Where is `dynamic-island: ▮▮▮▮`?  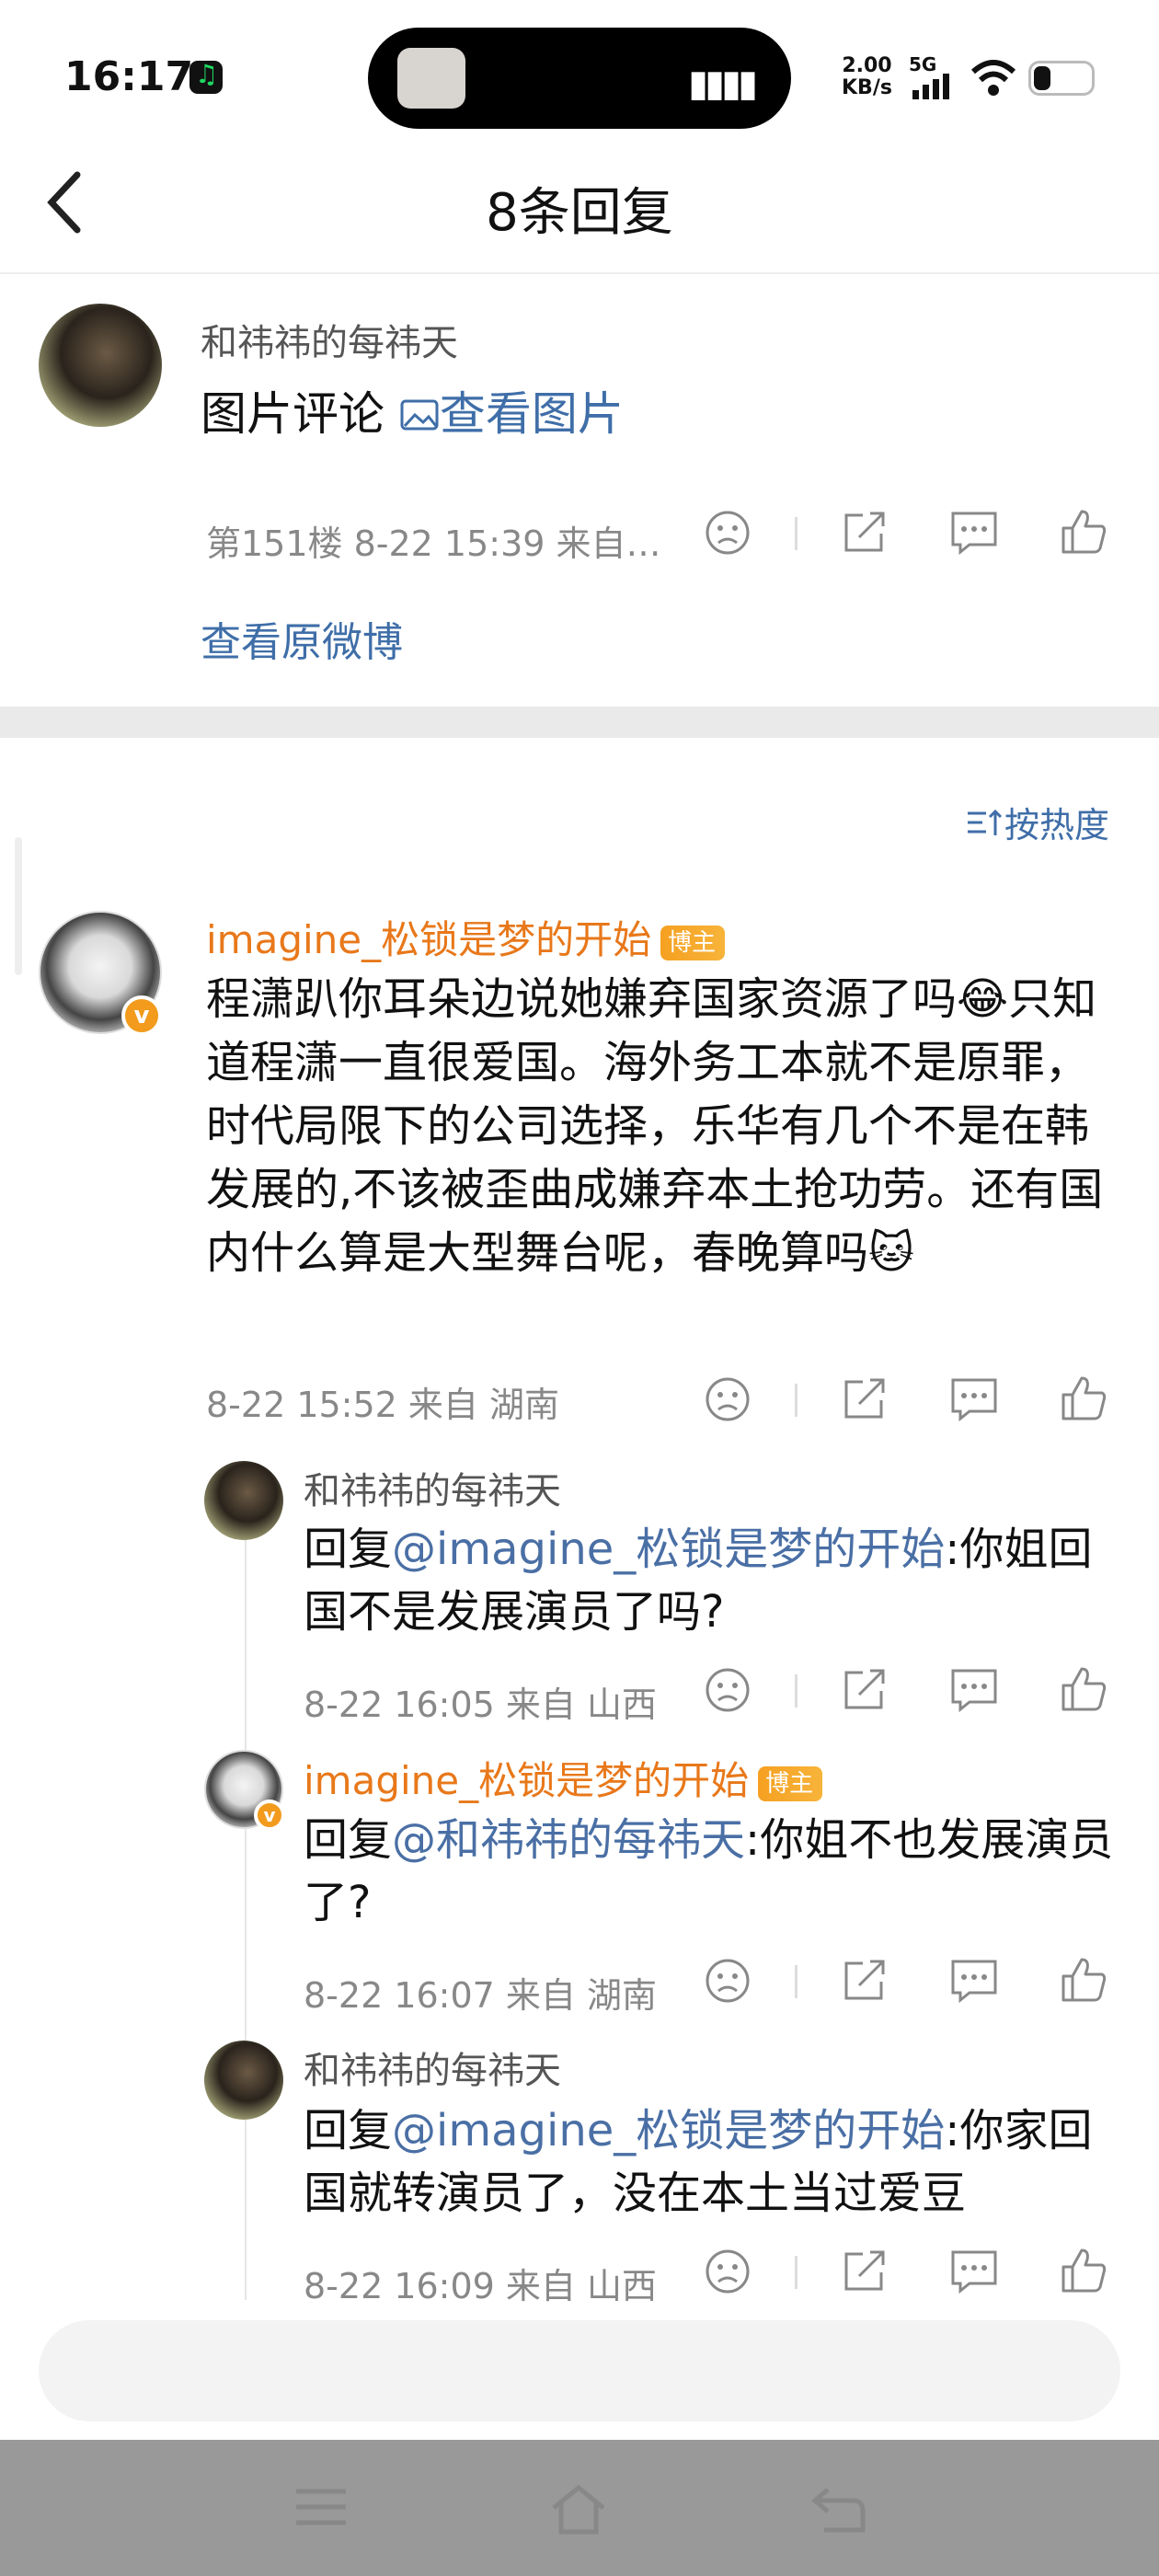
dynamic-island: ▮▮▮▮ is located at coordinates (579, 78).